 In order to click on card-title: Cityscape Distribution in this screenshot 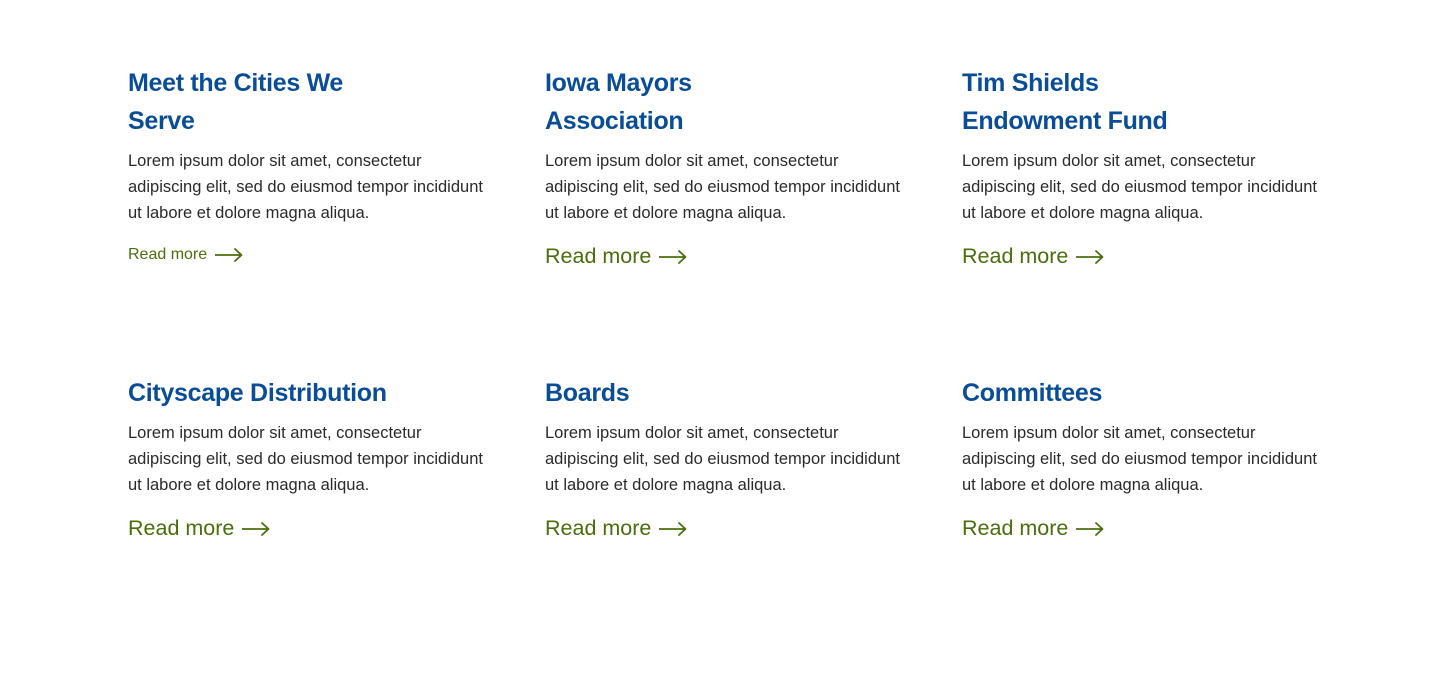, I will do `click(257, 393)`.